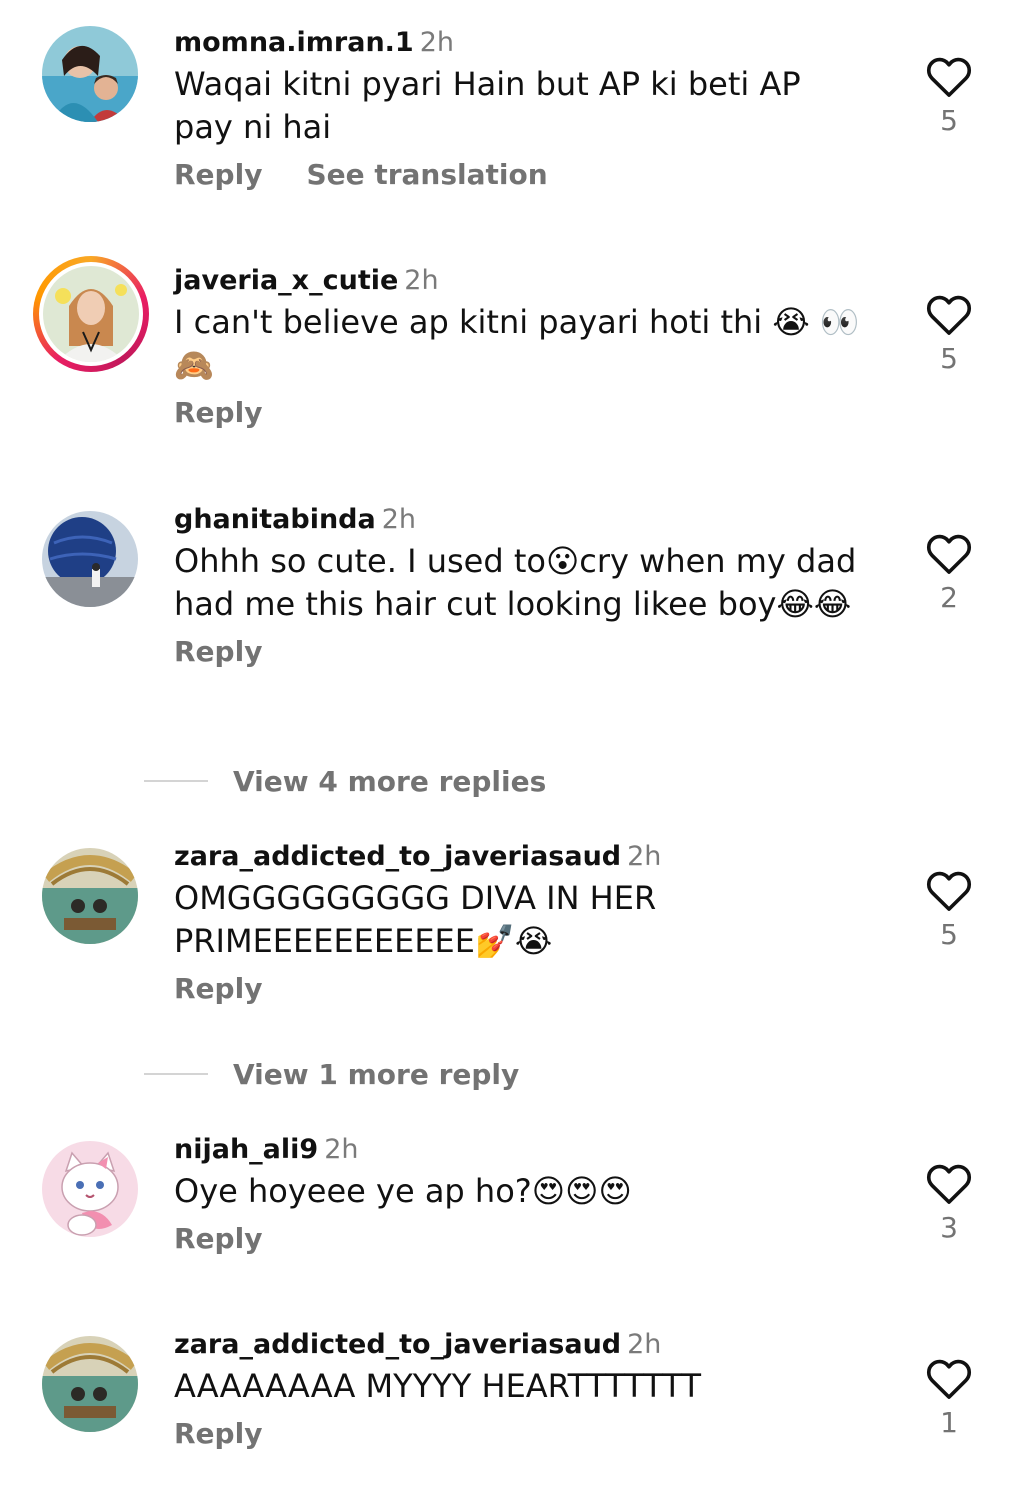 Image resolution: width=1024 pixels, height=1503 pixels. Describe the element at coordinates (949, 1227) in the screenshot. I see `like-count: 3` at that location.